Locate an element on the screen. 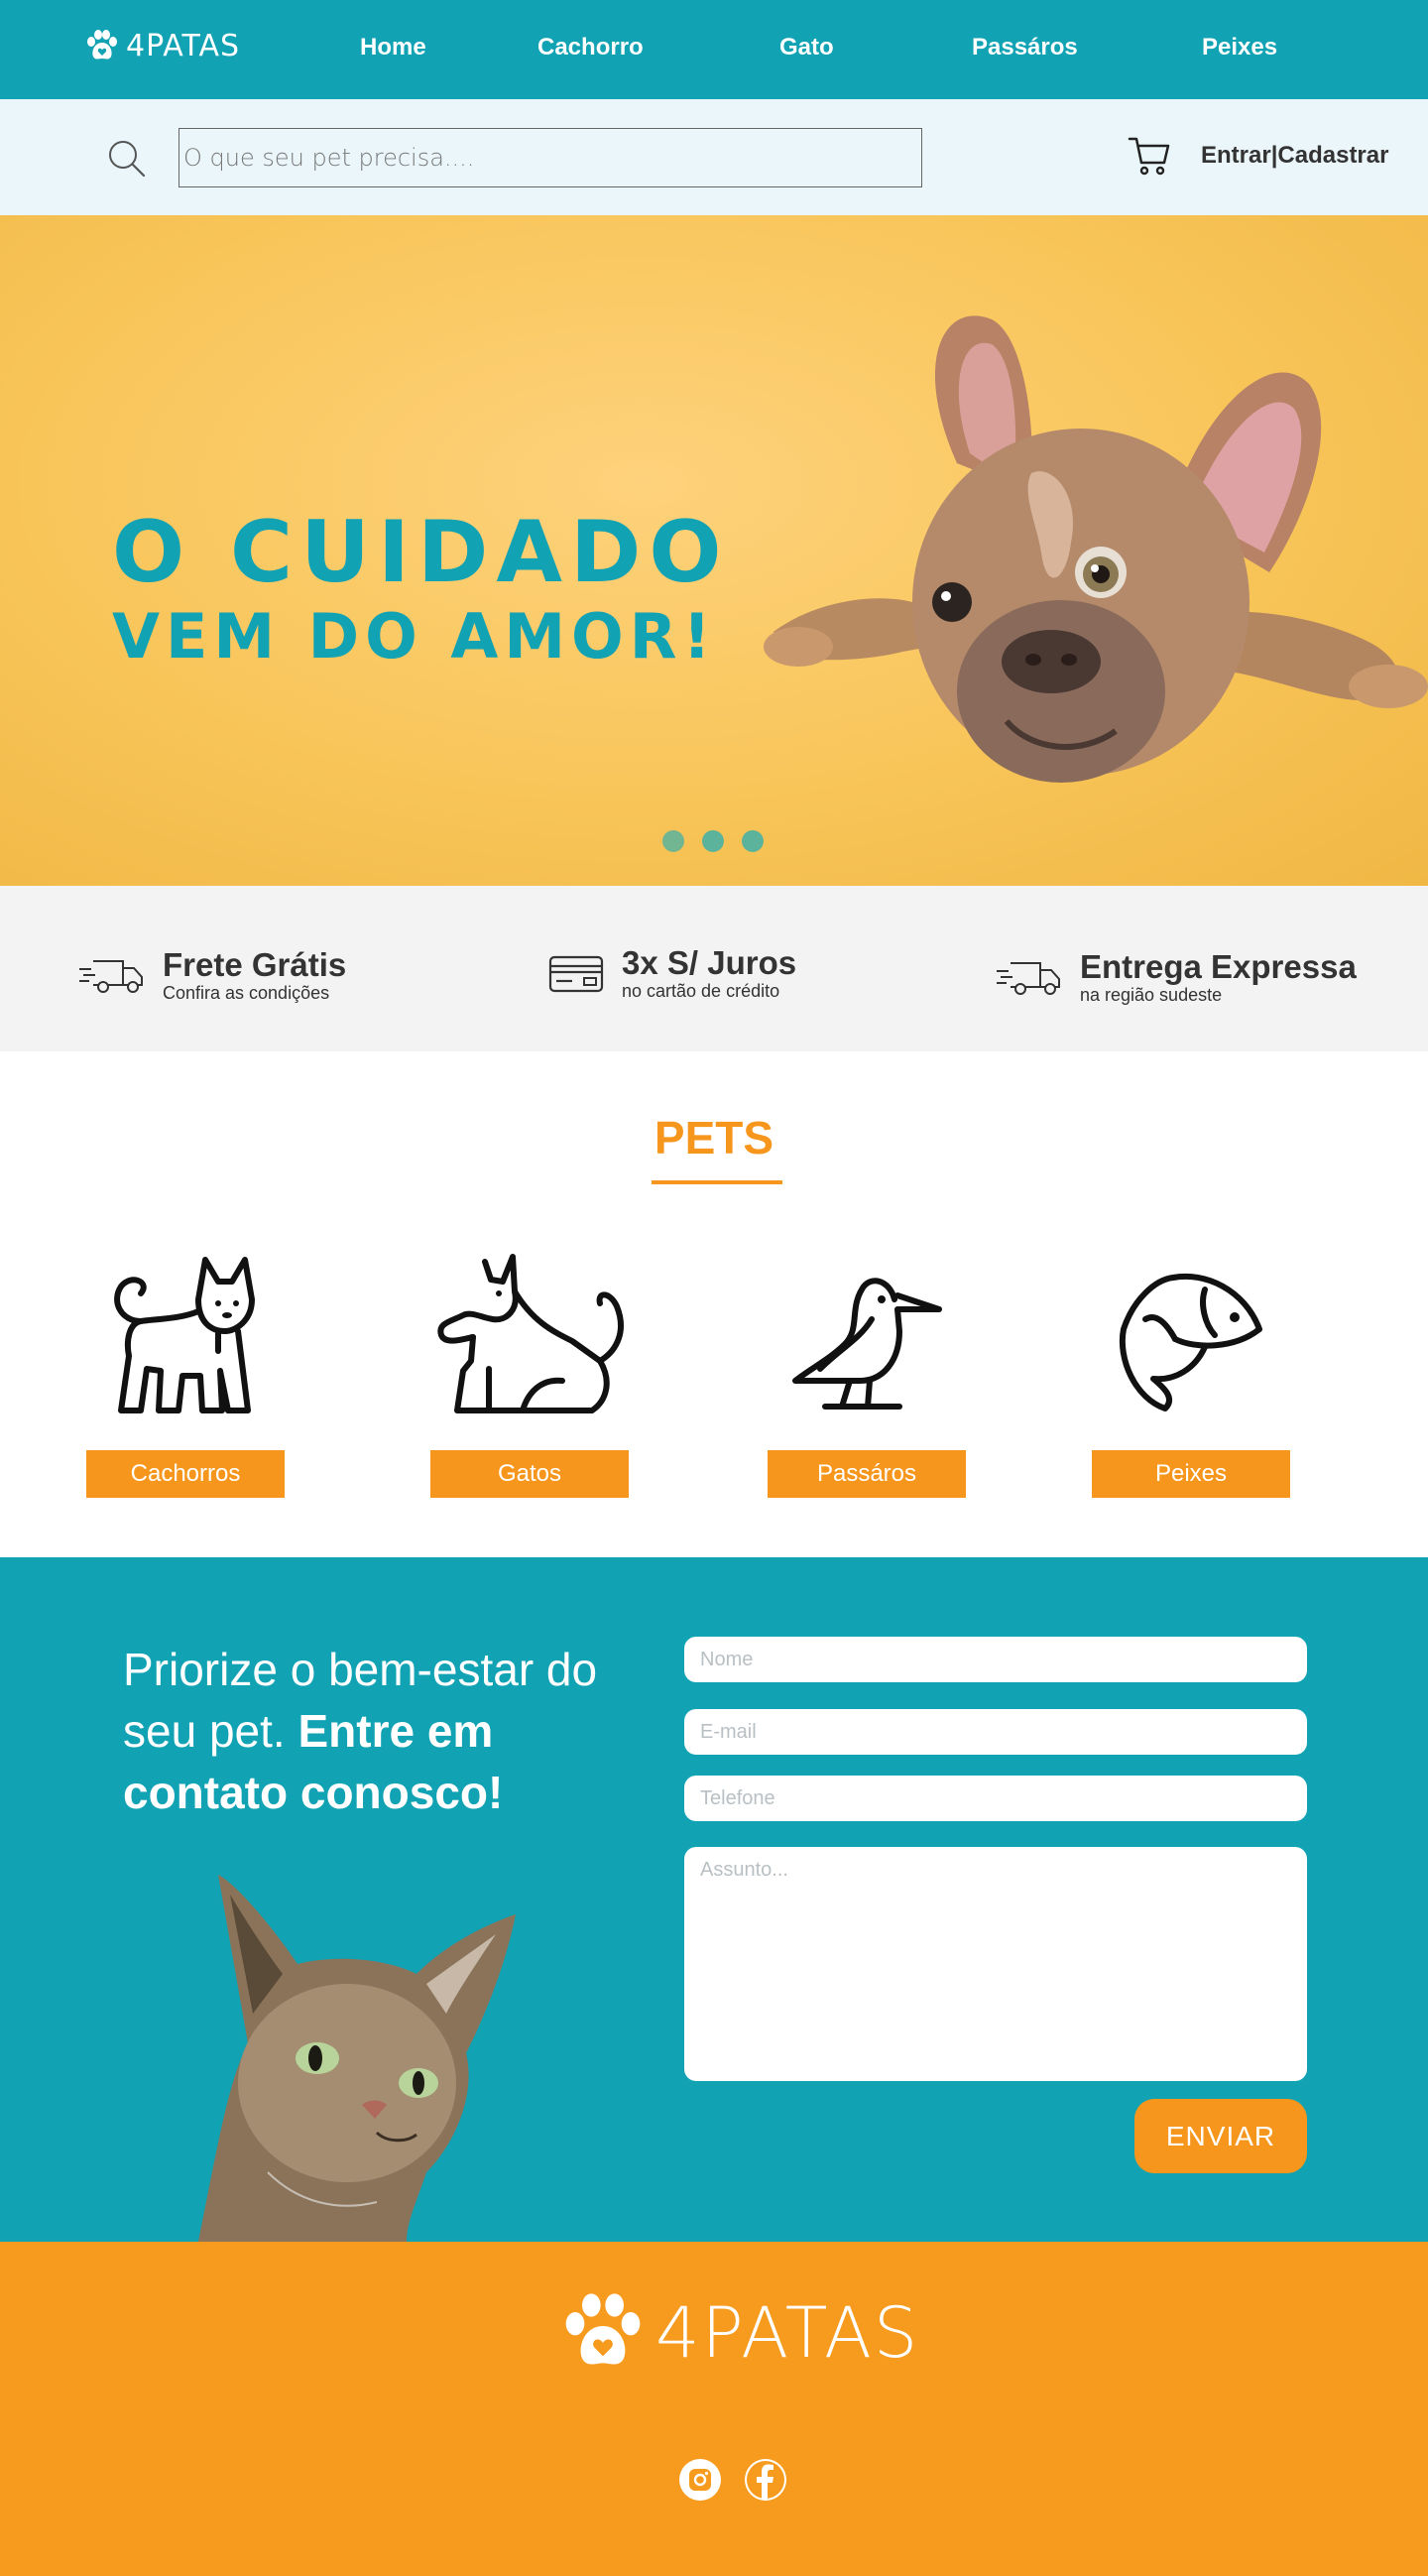 The width and height of the screenshot is (1428, 2576). pet-category-button-gatos: Gatos is located at coordinates (529, 1474).